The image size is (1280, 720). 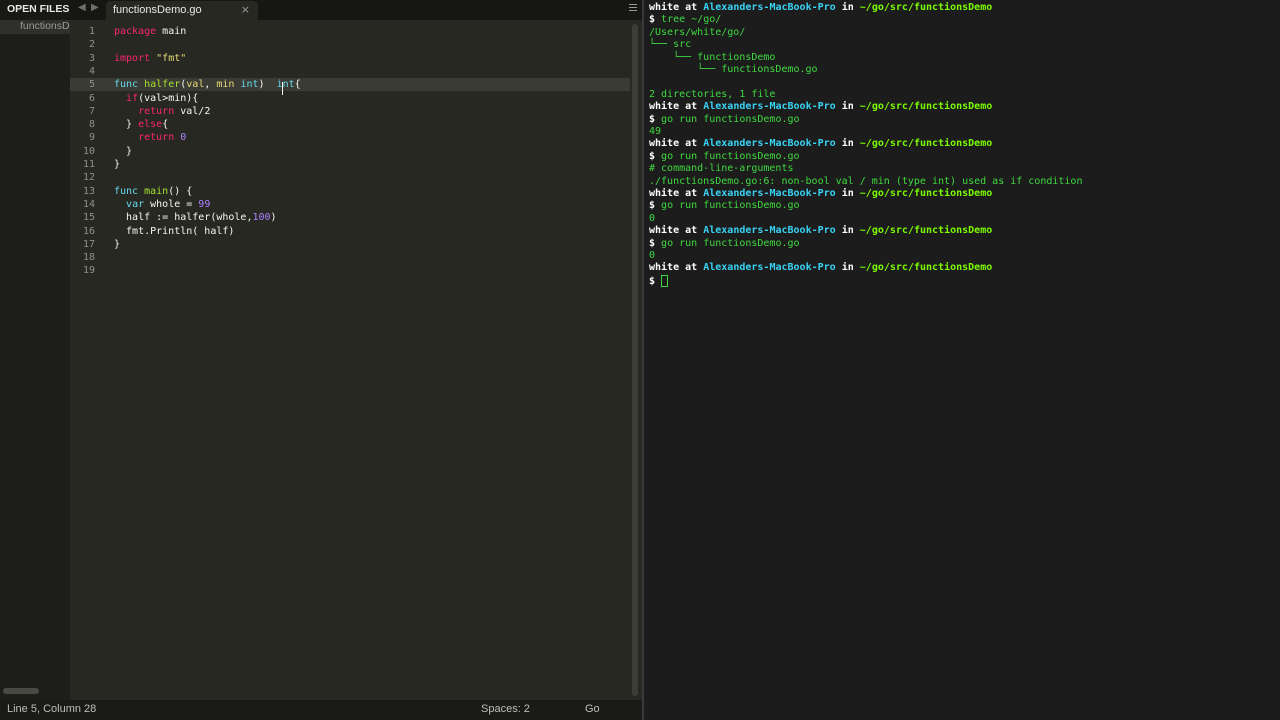 What do you see at coordinates (350, 31) in the screenshot?
I see `code-line: 1 package main` at bounding box center [350, 31].